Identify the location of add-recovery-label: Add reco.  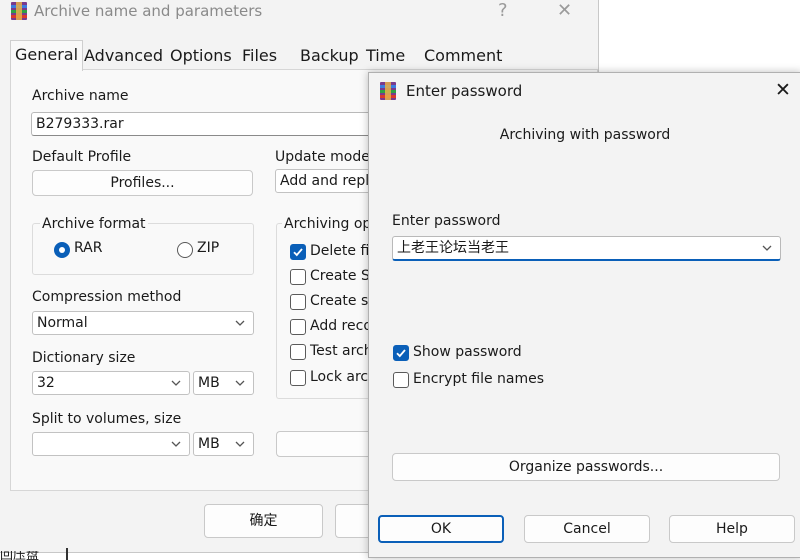
(341, 326).